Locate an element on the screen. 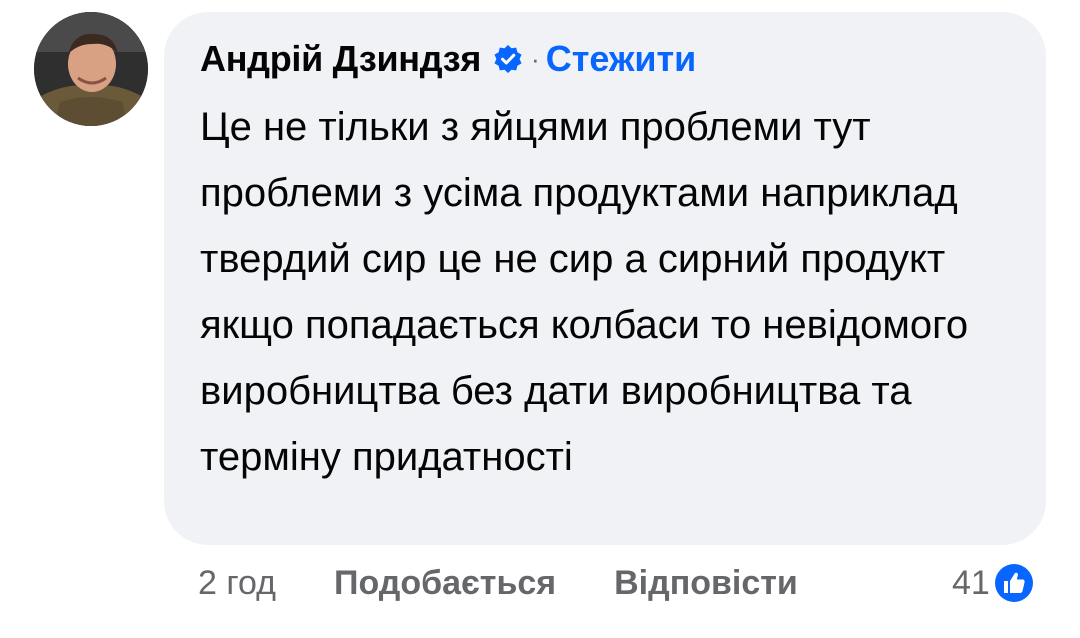 Image resolution: width=1080 pixels, height=638 pixels. verified-badge-icon is located at coordinates (508, 59).